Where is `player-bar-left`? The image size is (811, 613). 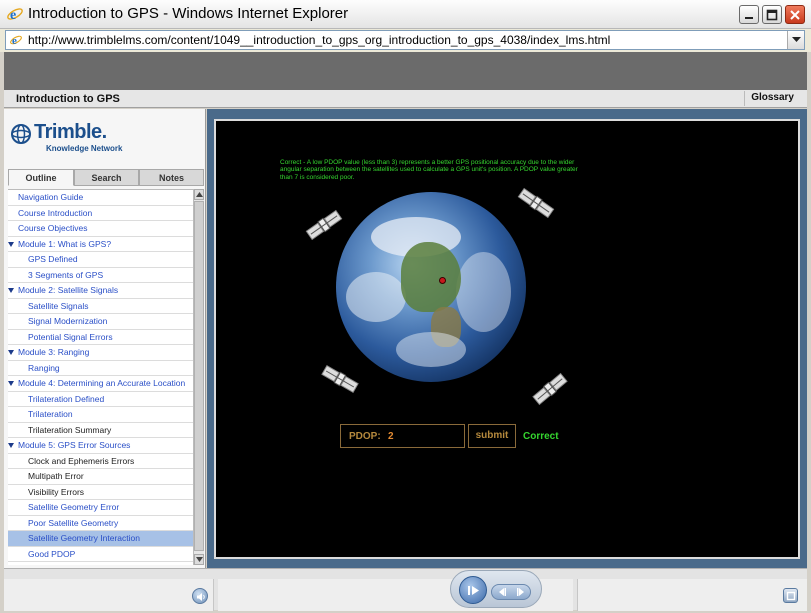
player-bar-left is located at coordinates (109, 595).